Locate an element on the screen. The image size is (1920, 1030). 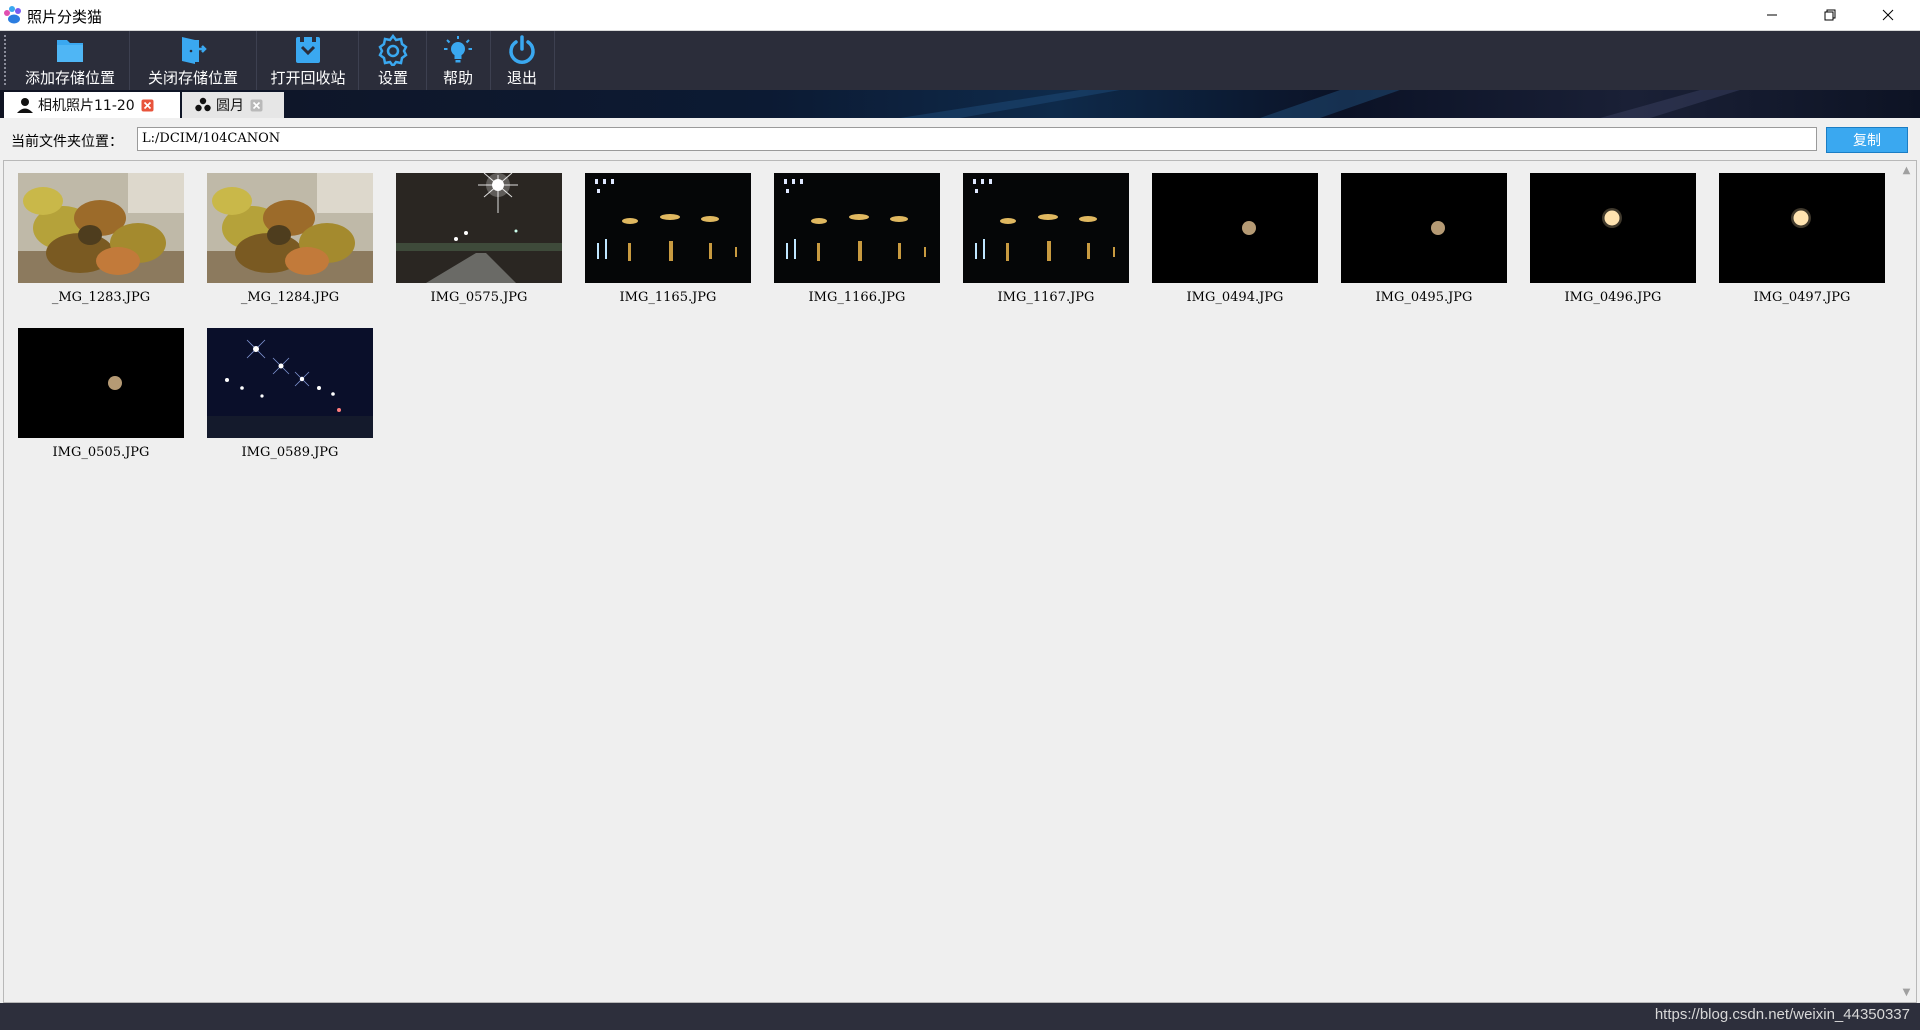
close-icon is located at coordinates (1888, 15).